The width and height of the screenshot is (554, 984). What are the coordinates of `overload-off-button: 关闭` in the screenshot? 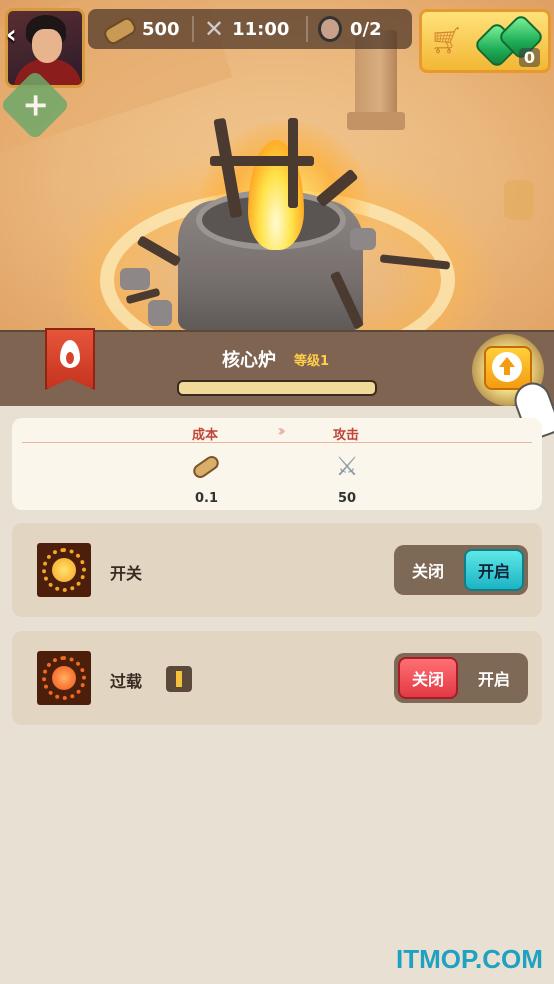 It's located at (428, 678).